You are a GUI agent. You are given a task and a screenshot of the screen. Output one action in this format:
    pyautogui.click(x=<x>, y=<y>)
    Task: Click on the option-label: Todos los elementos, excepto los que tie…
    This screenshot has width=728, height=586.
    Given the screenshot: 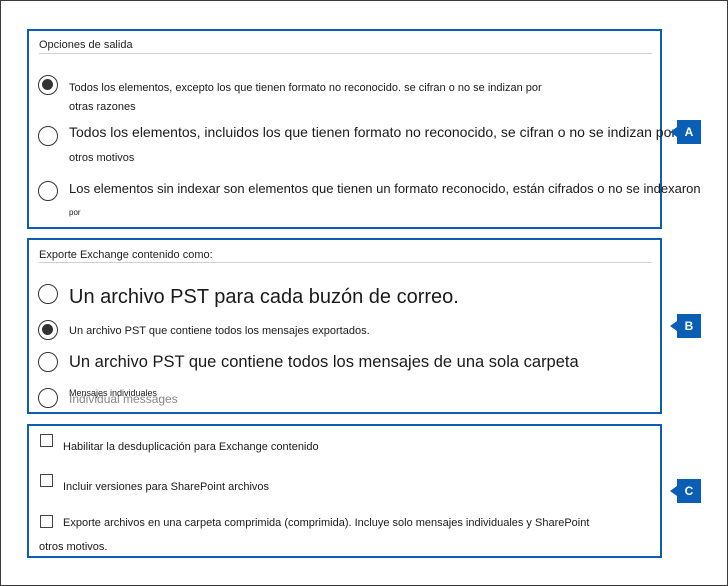 What is the action you would take?
    pyautogui.click(x=305, y=88)
    